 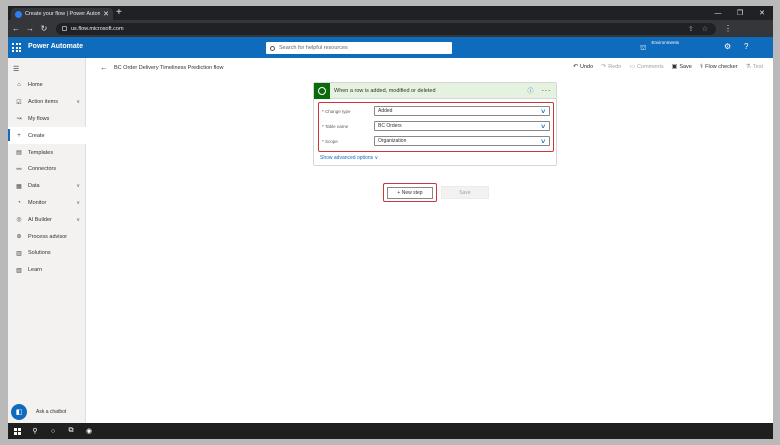 I want to click on app-name: Power Automate, so click(x=55, y=46).